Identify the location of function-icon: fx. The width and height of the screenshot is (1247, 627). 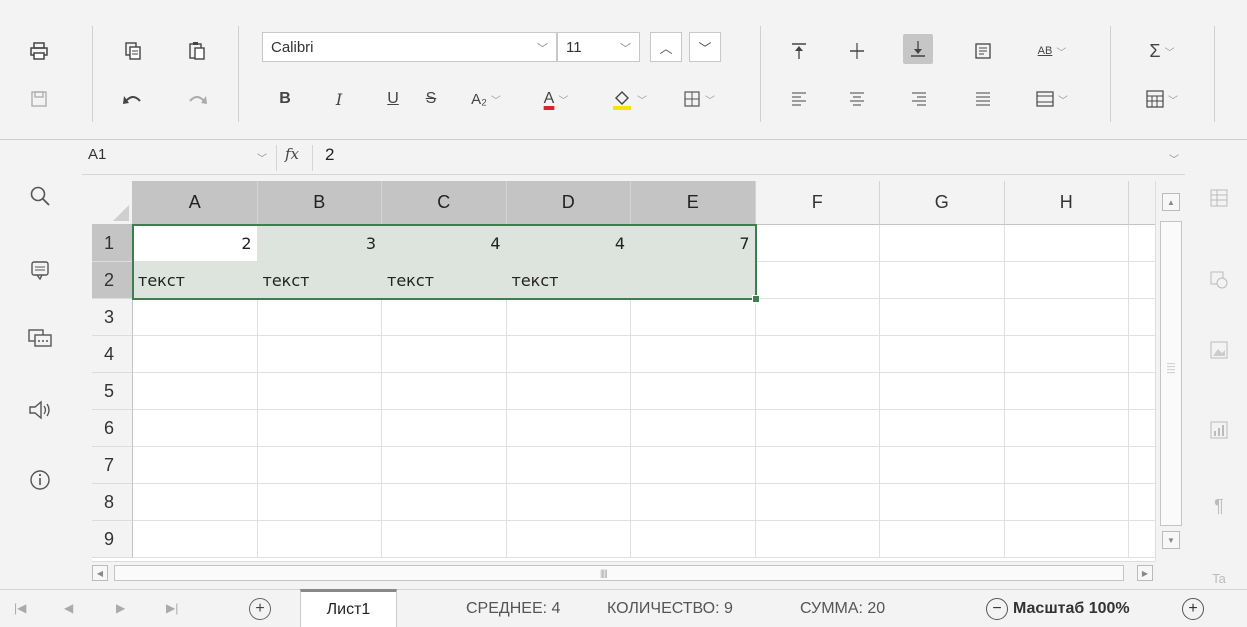
(292, 154).